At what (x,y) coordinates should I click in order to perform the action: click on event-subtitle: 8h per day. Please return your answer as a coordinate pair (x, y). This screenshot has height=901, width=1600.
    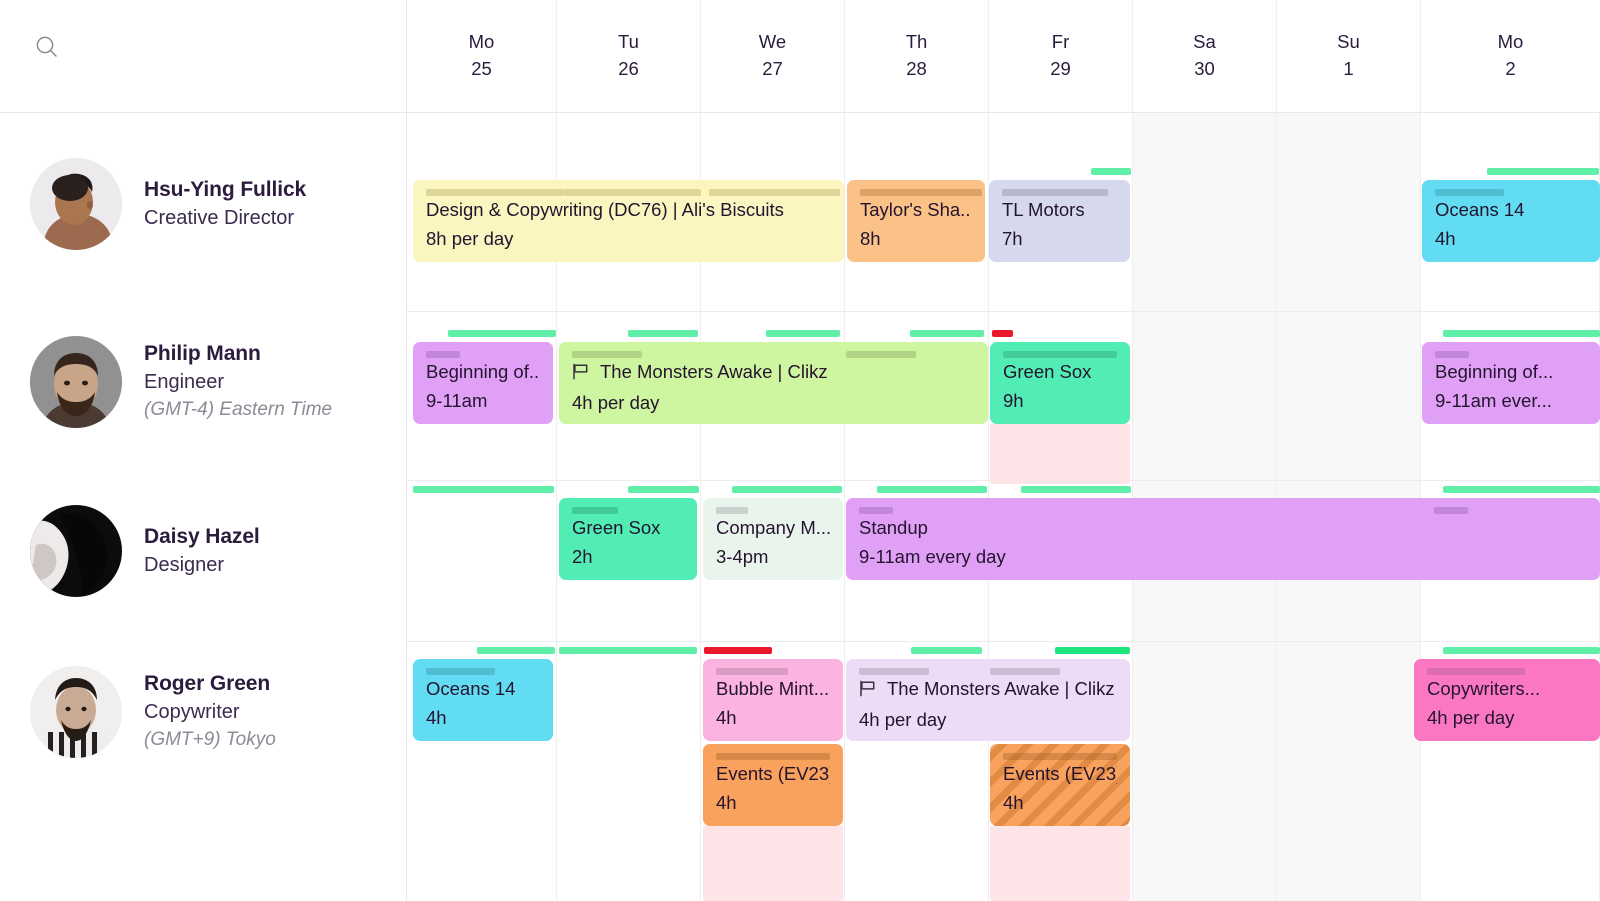
    Looking at the image, I should click on (470, 238).